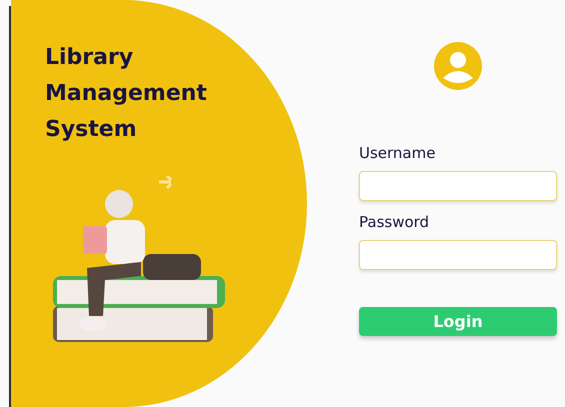 The width and height of the screenshot is (565, 407). I want to click on field-label: Password, so click(394, 222).